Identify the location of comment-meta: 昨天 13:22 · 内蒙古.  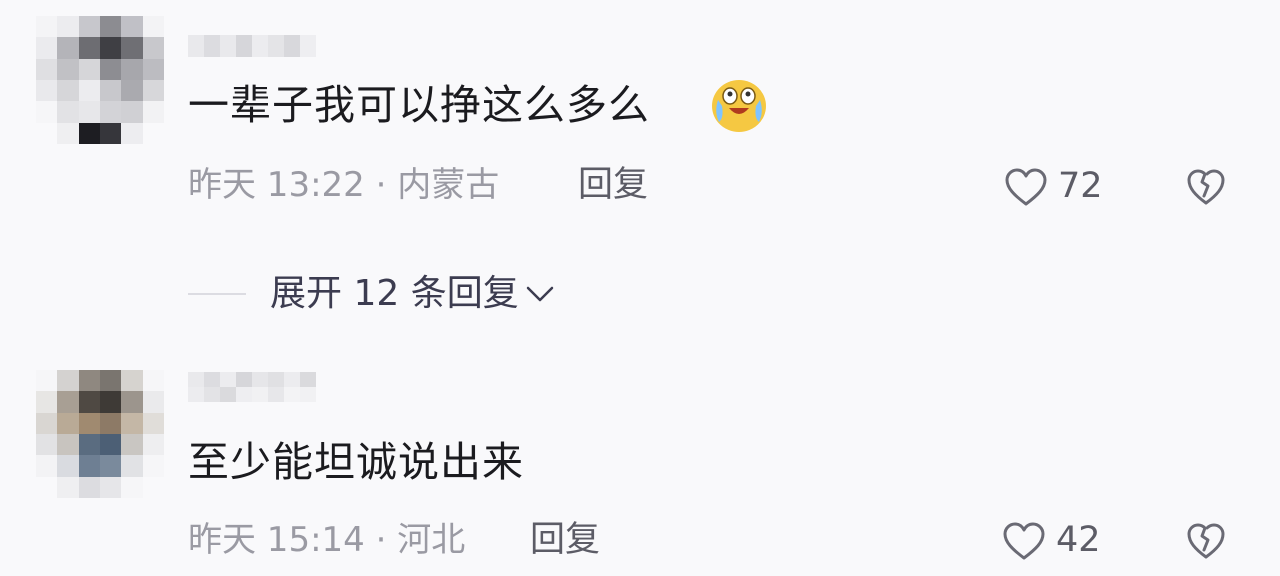
(344, 185).